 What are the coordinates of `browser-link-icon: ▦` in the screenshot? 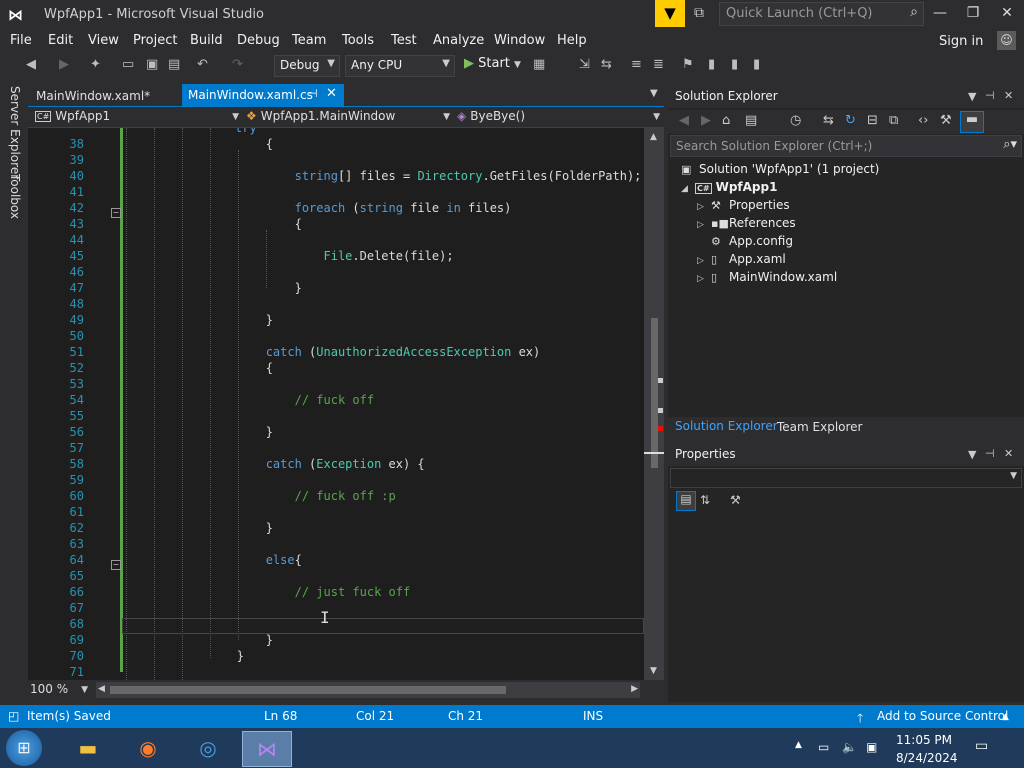 It's located at (539, 64).